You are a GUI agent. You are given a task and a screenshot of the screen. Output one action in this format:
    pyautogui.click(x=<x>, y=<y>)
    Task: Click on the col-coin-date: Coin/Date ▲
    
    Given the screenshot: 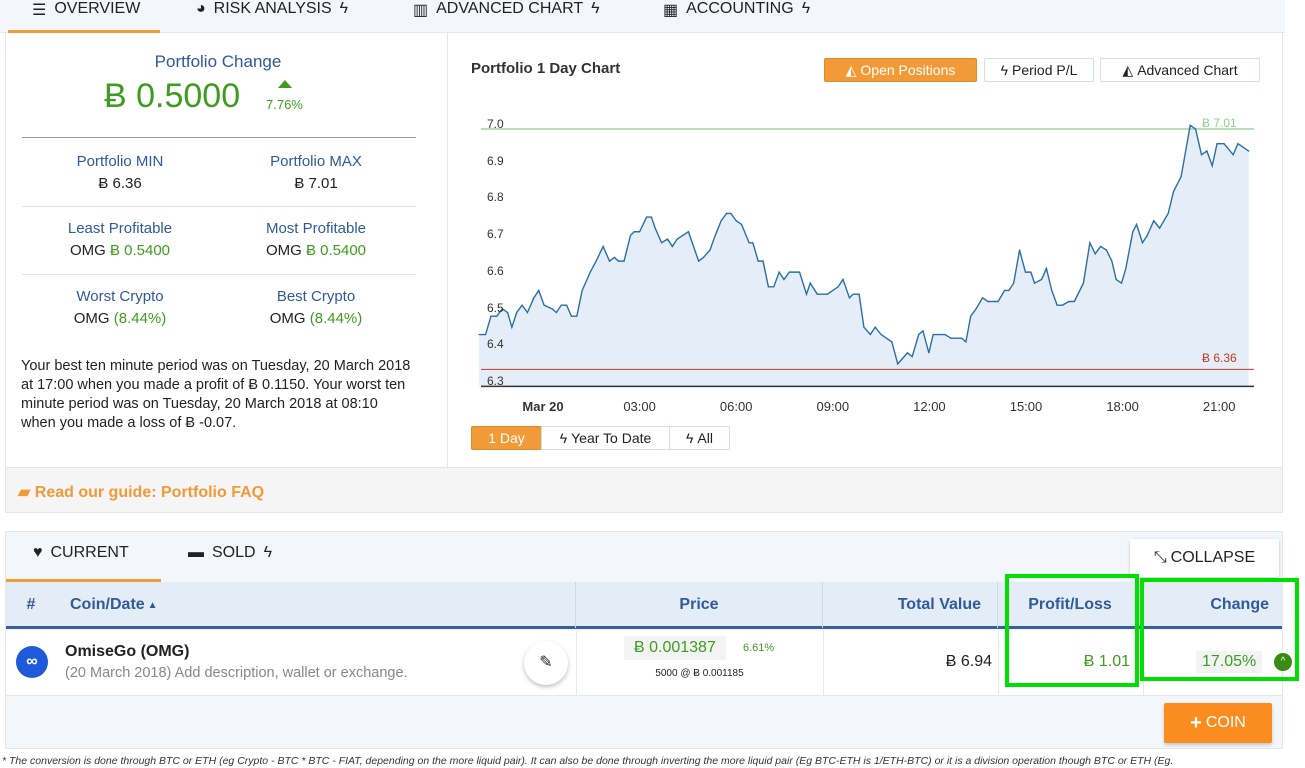 What is the action you would take?
    pyautogui.click(x=323, y=605)
    